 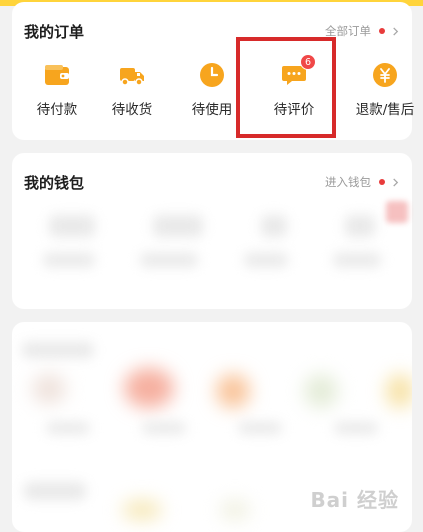 I want to click on orders-header: 我的订单 全部订单, so click(x=212, y=31).